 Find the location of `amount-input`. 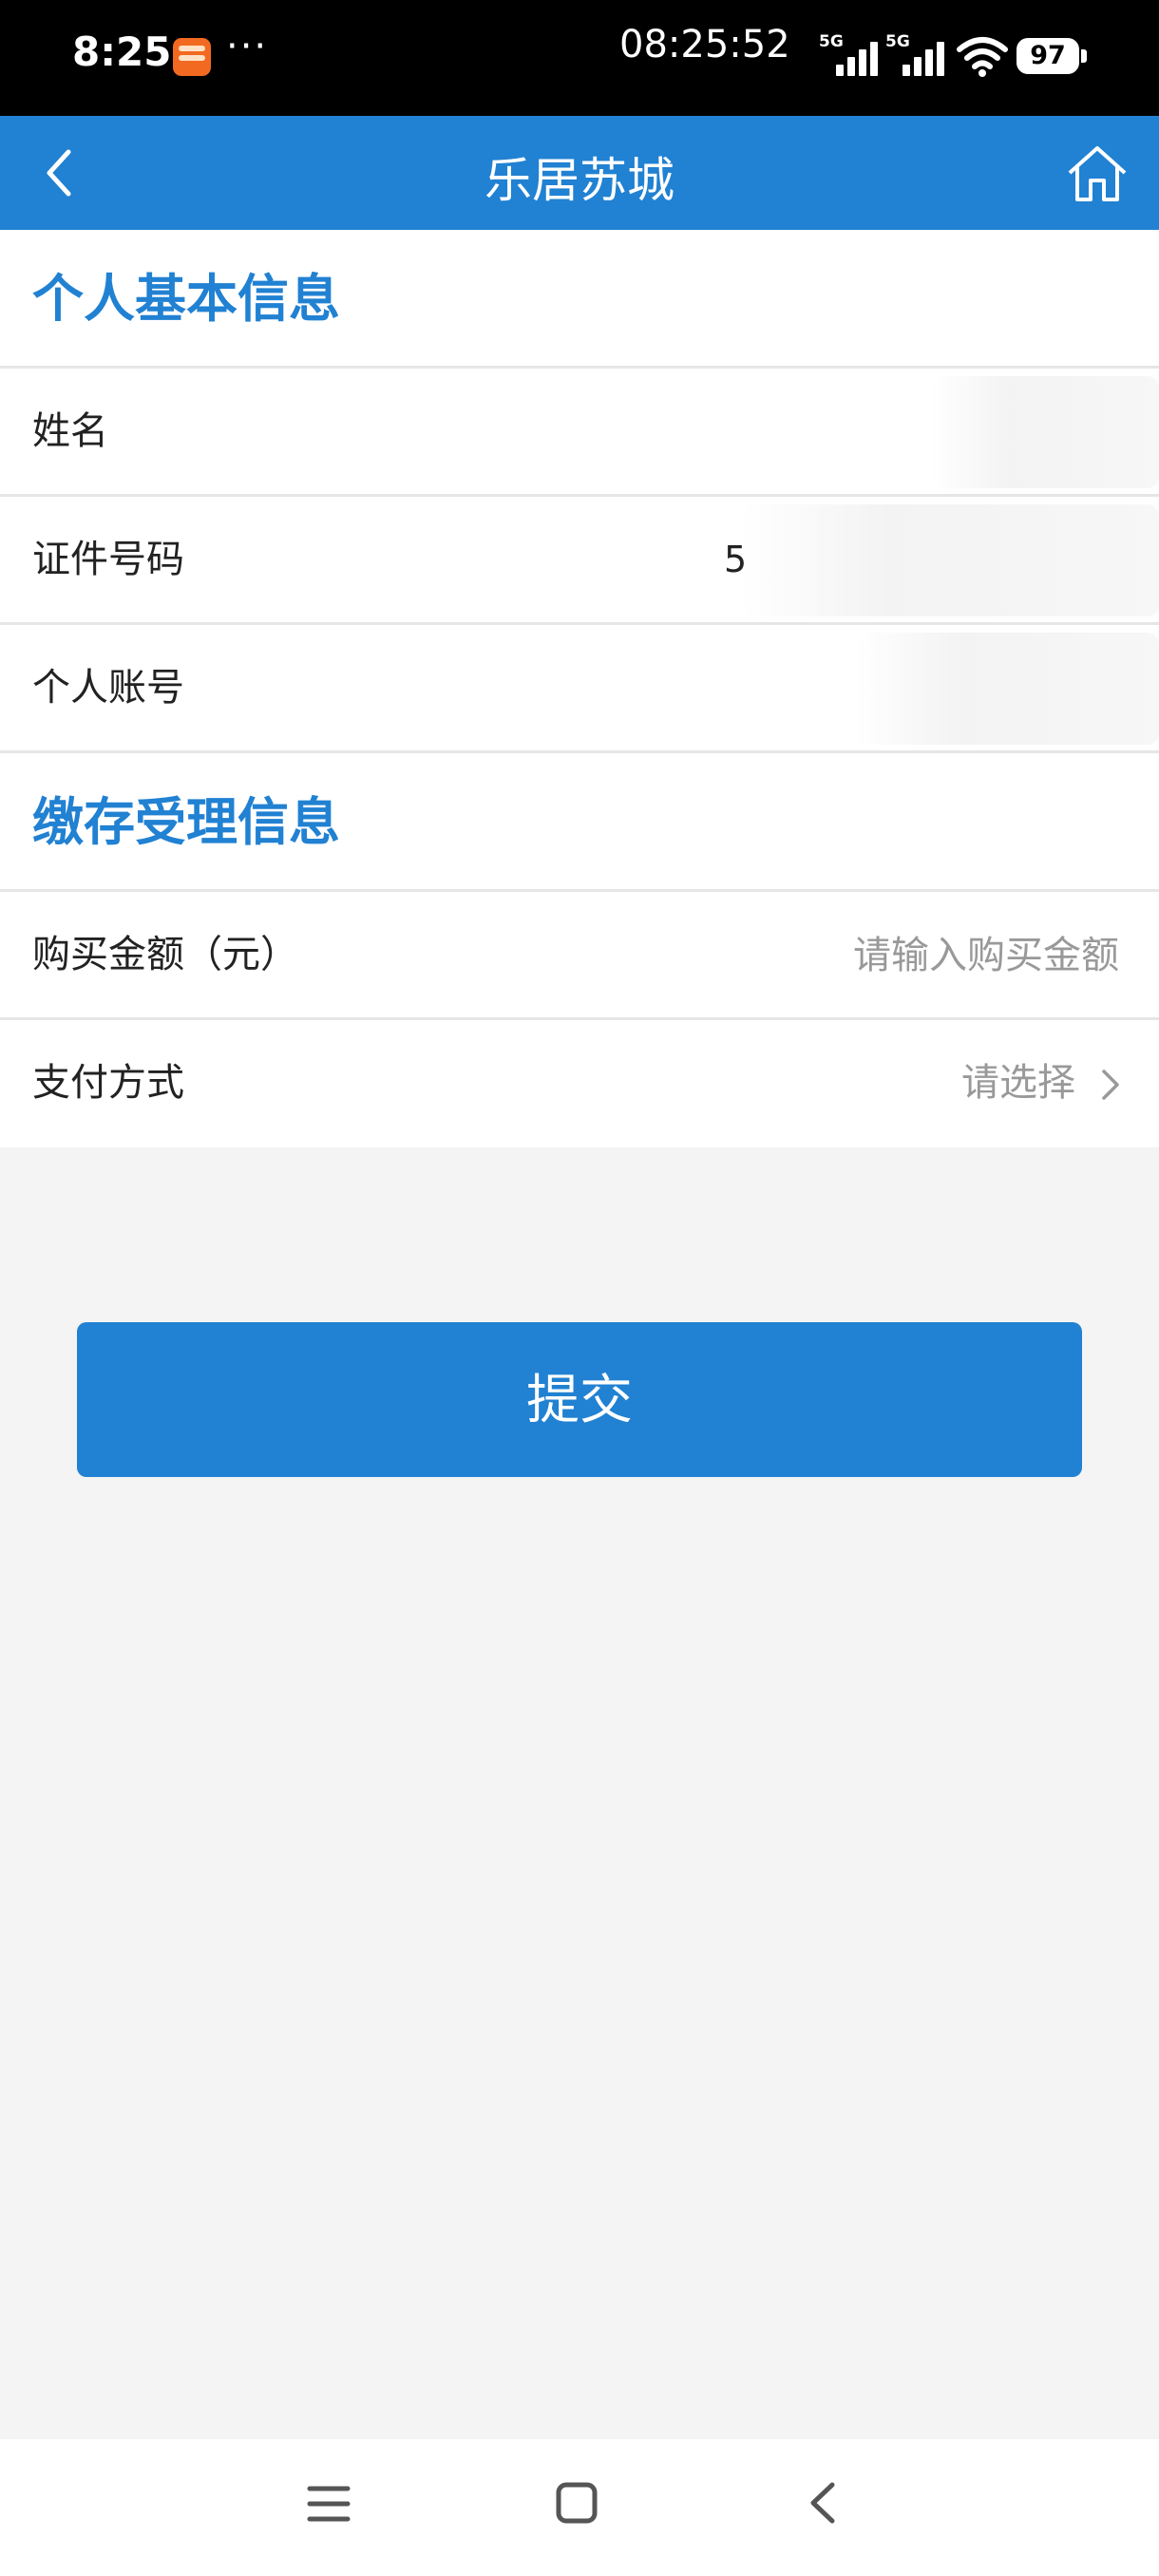

amount-input is located at coordinates (929, 955).